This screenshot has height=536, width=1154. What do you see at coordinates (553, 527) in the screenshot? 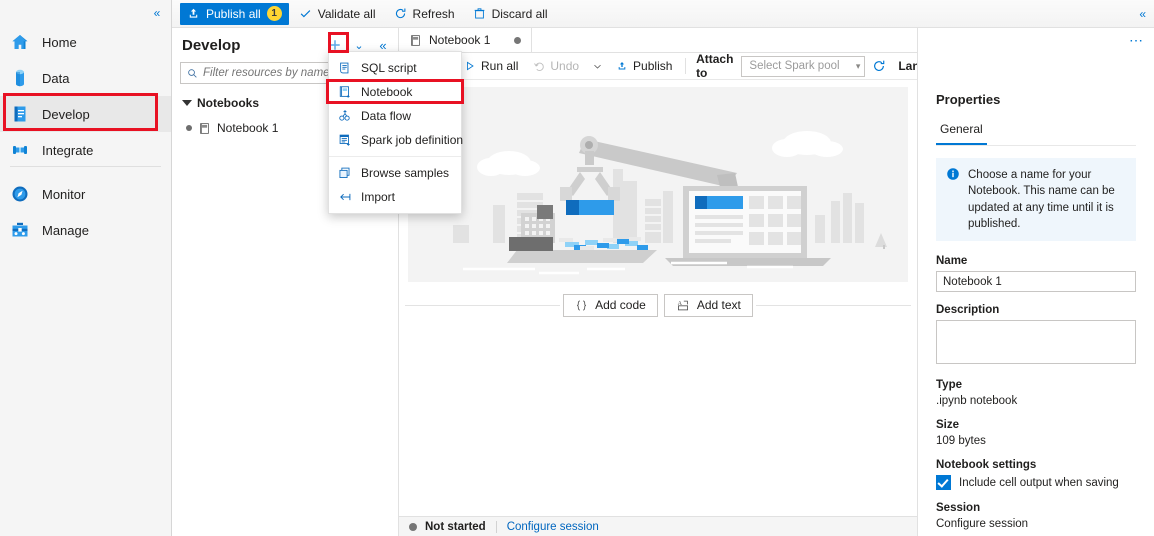
I see `configure-session-link: Configure session` at bounding box center [553, 527].